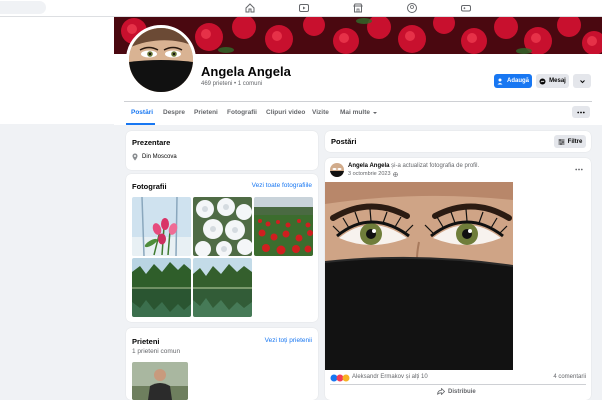 This screenshot has width=602, height=400. What do you see at coordinates (337, 170) in the screenshot?
I see `post-author-avatar` at bounding box center [337, 170].